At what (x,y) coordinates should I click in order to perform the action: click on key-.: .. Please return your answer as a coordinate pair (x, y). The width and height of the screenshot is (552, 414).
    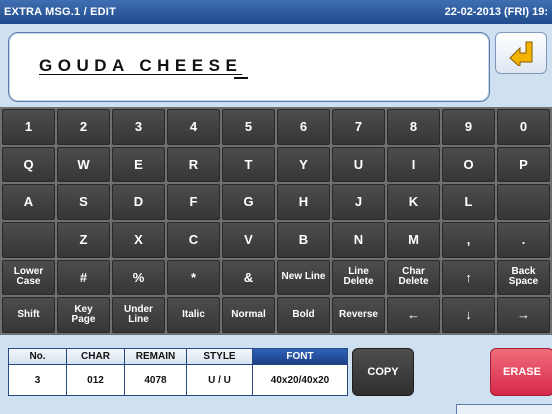
    Looking at the image, I should click on (523, 240).